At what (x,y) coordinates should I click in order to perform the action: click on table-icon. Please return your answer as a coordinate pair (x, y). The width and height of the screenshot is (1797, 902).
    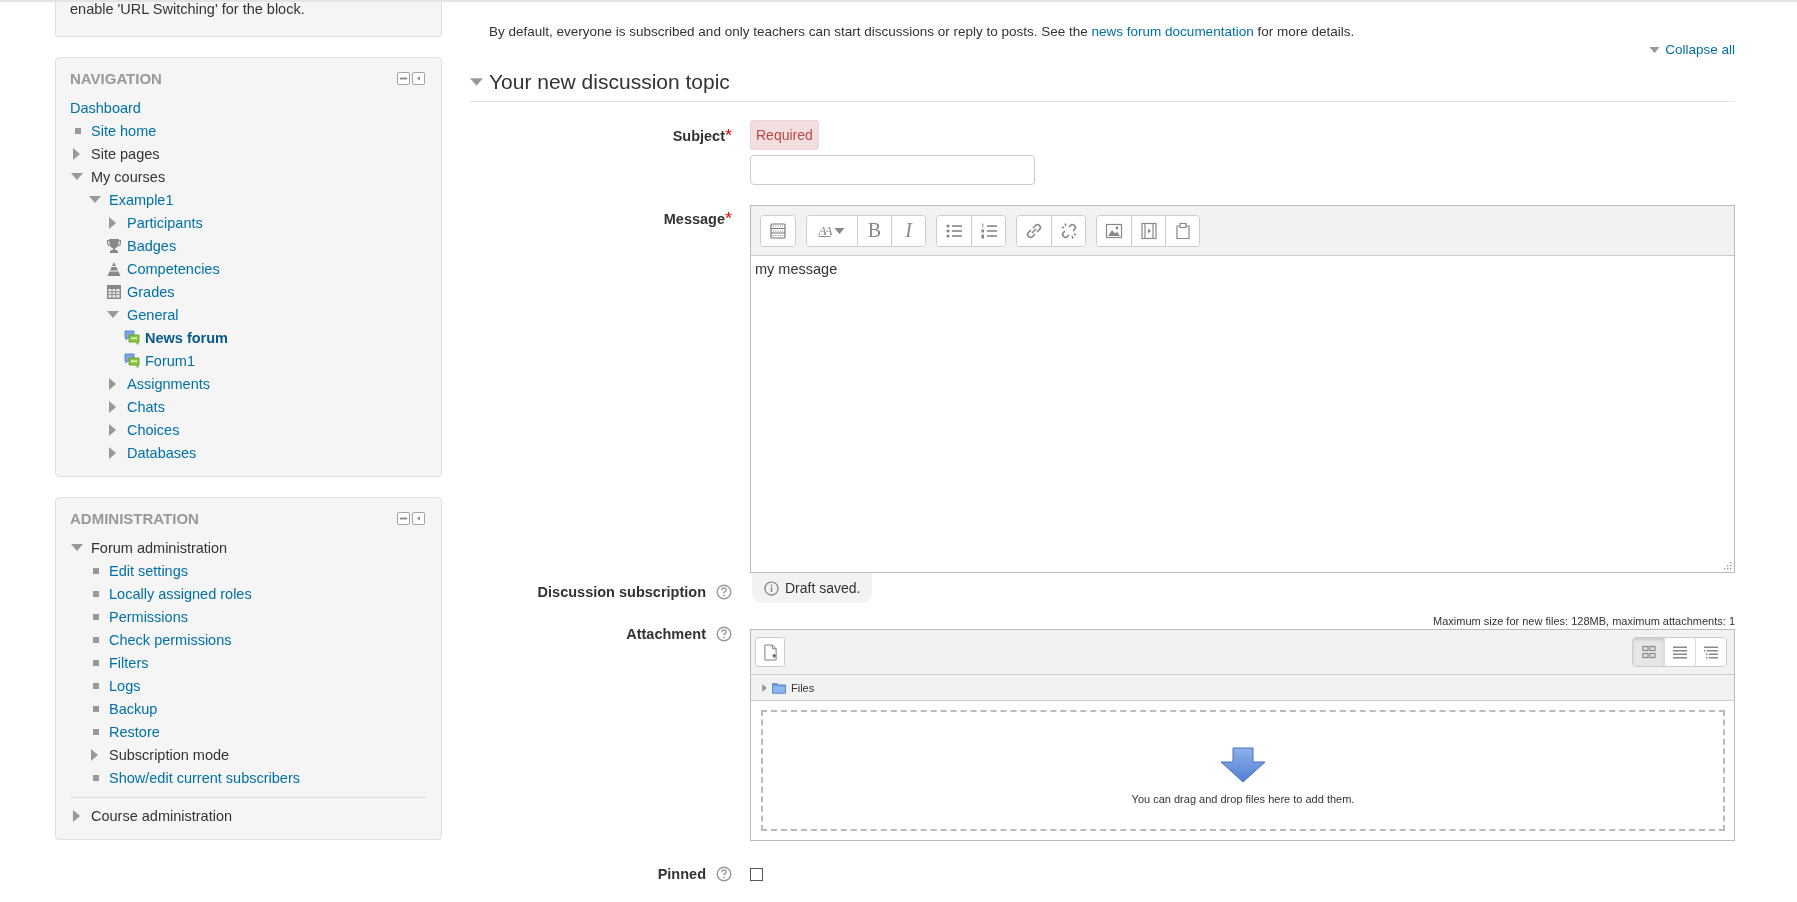
    Looking at the image, I should click on (114, 291).